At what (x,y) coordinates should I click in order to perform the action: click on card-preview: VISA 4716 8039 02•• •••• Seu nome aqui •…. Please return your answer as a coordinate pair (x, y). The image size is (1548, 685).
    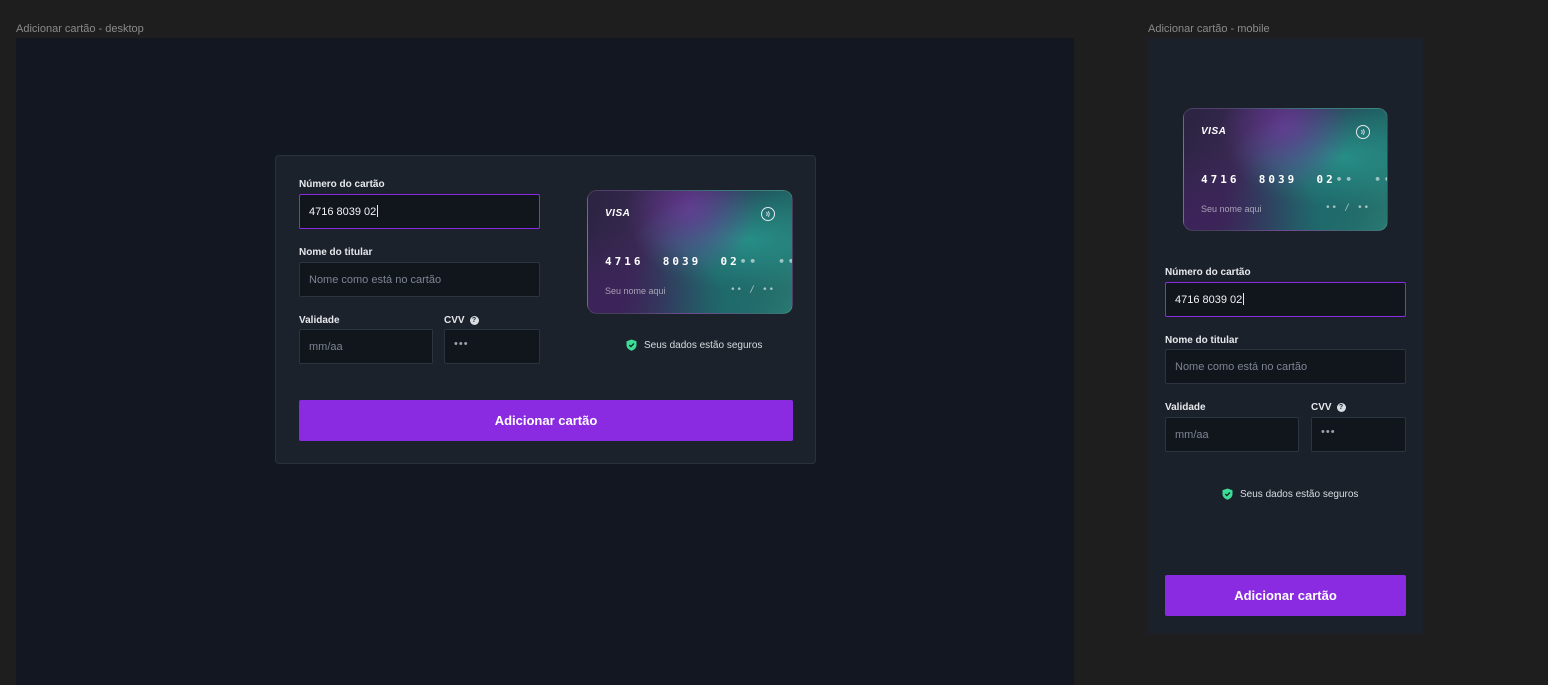
    Looking at the image, I should click on (690, 252).